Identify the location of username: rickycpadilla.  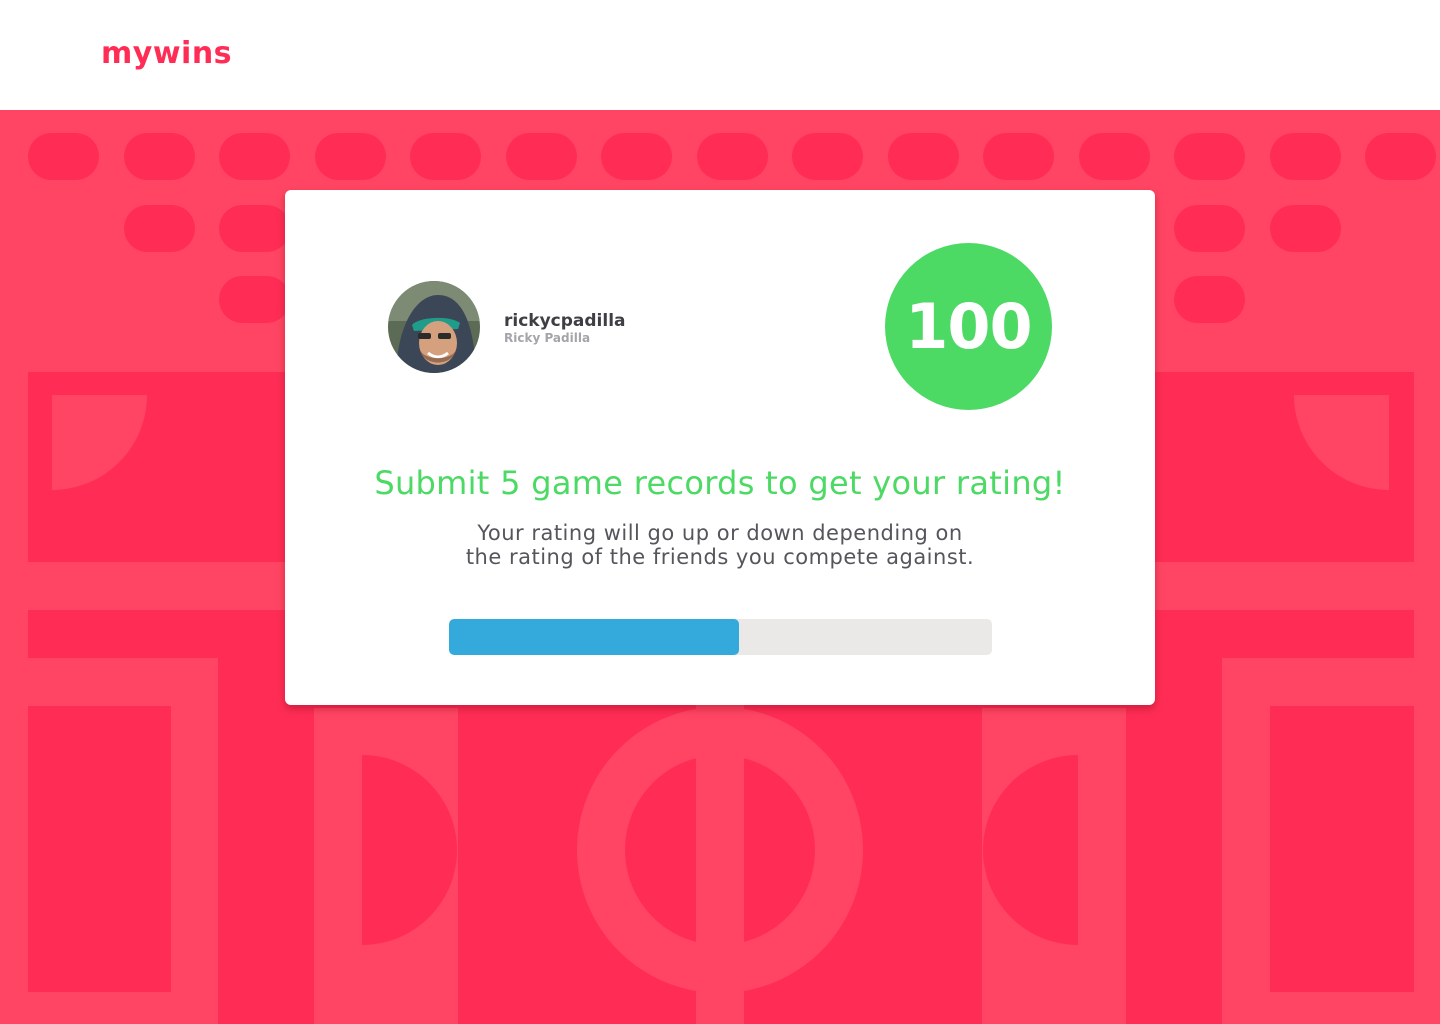
(565, 321).